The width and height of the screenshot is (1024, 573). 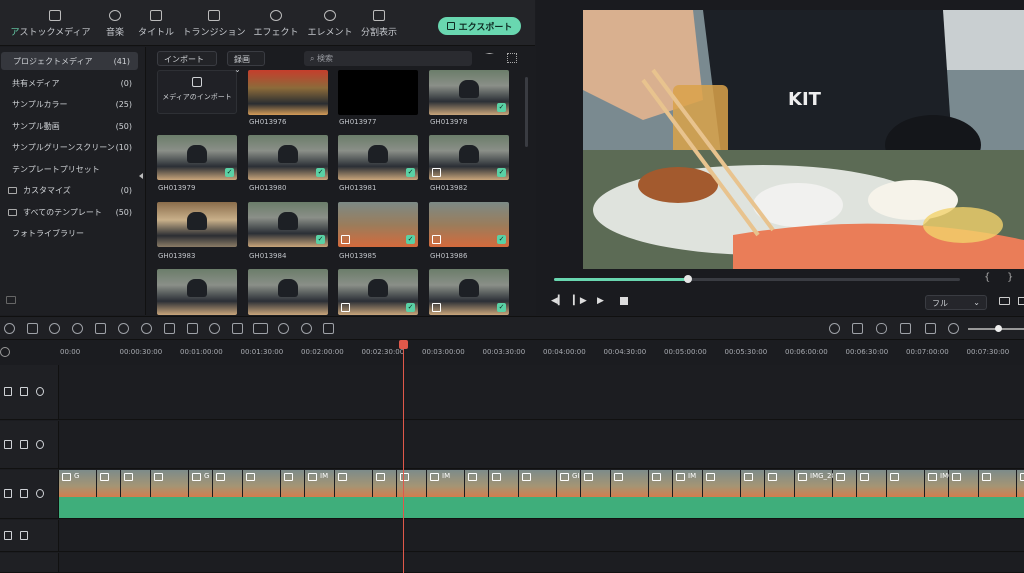 I want to click on sidebar-item-shared-media: 共有メディア (0), so click(x=70, y=83).